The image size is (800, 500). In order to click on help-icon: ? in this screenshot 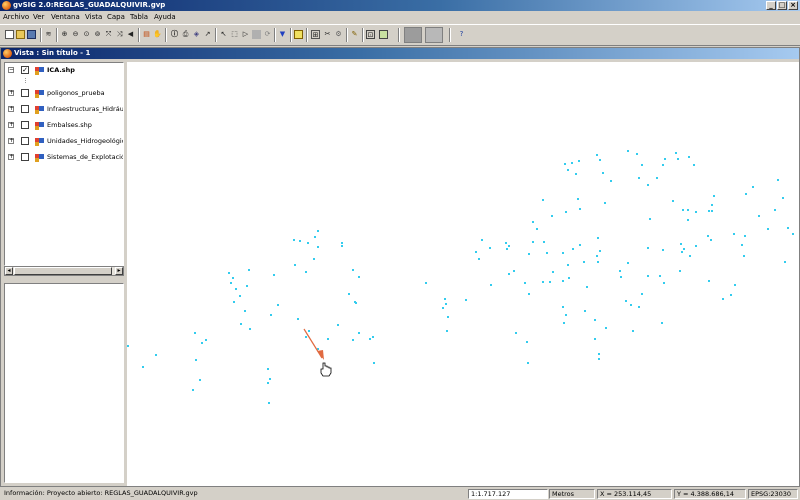, I will do `click(461, 34)`.